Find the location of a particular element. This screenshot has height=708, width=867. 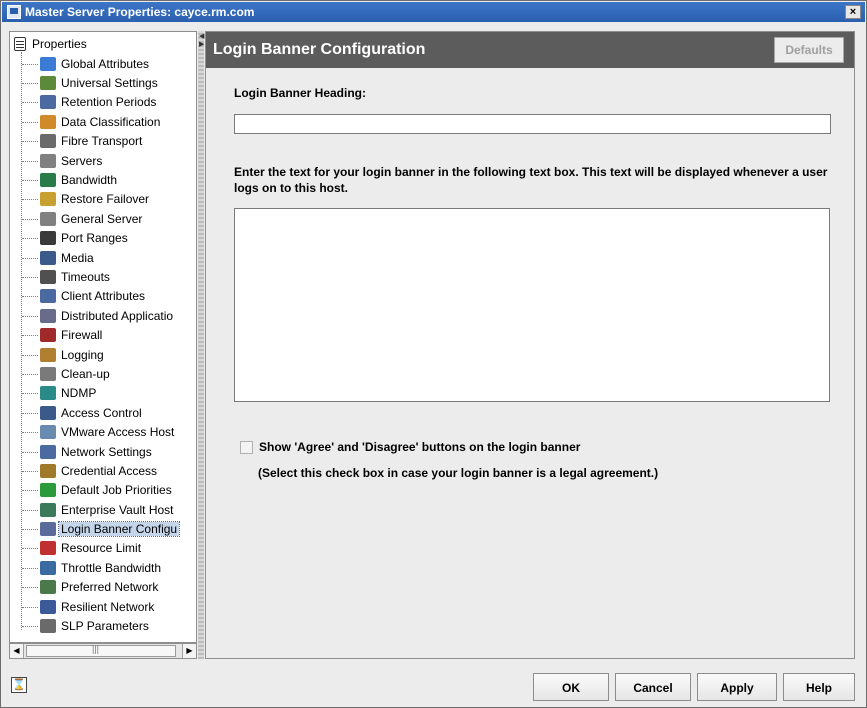

tree-item: Resilient Network is located at coordinates (103, 606).